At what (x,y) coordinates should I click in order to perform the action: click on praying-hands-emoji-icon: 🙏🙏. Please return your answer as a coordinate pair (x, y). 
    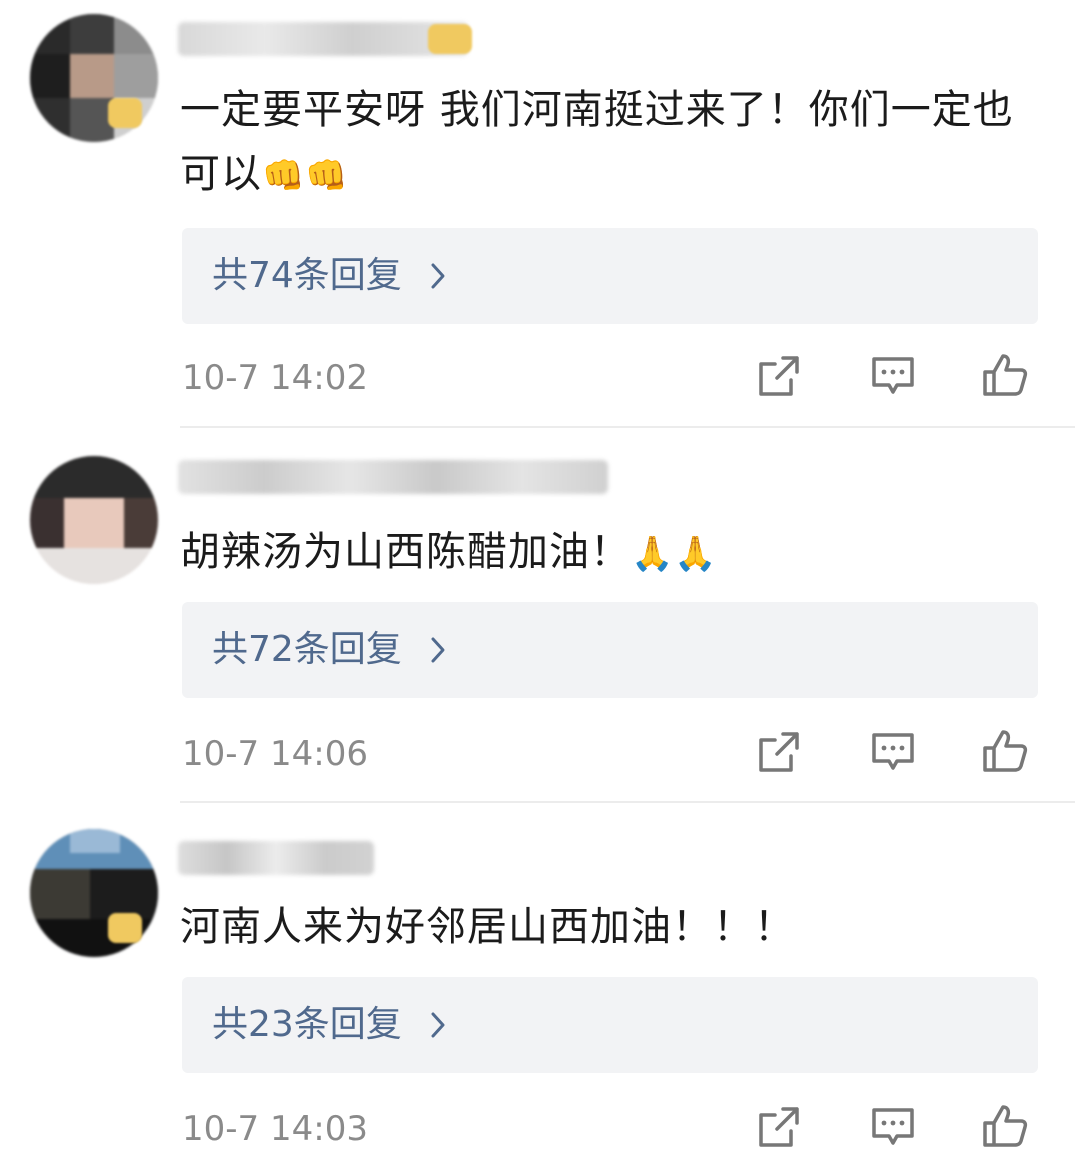
    Looking at the image, I should click on (674, 554).